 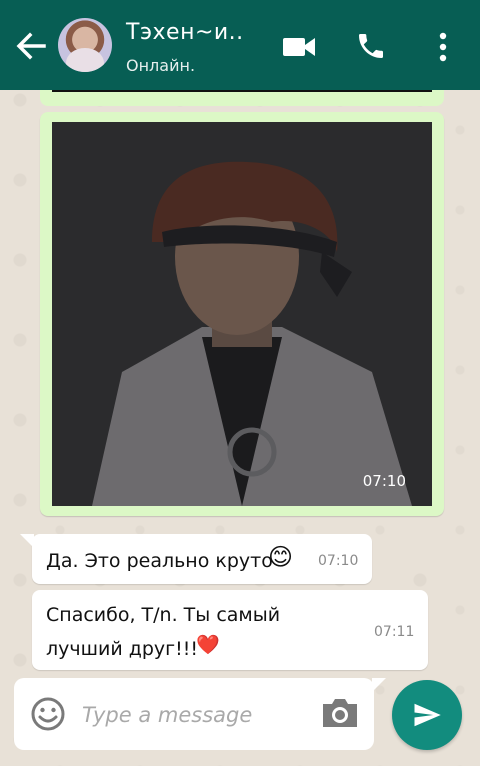 I want to click on emoji-button, so click(x=48, y=714).